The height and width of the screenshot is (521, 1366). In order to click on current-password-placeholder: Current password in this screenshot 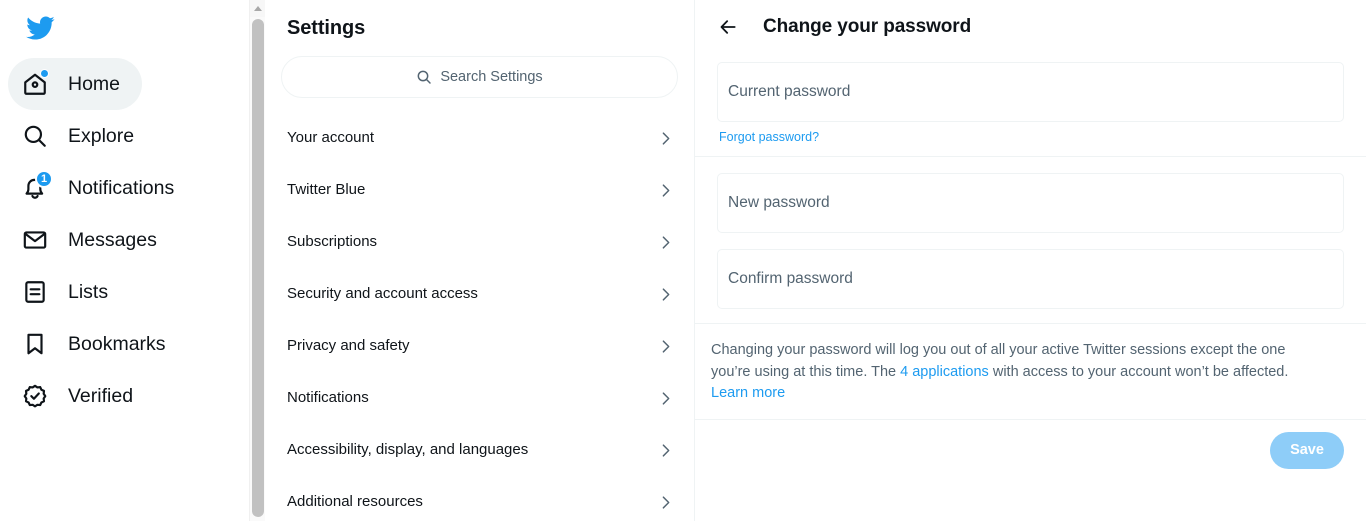, I will do `click(789, 91)`.